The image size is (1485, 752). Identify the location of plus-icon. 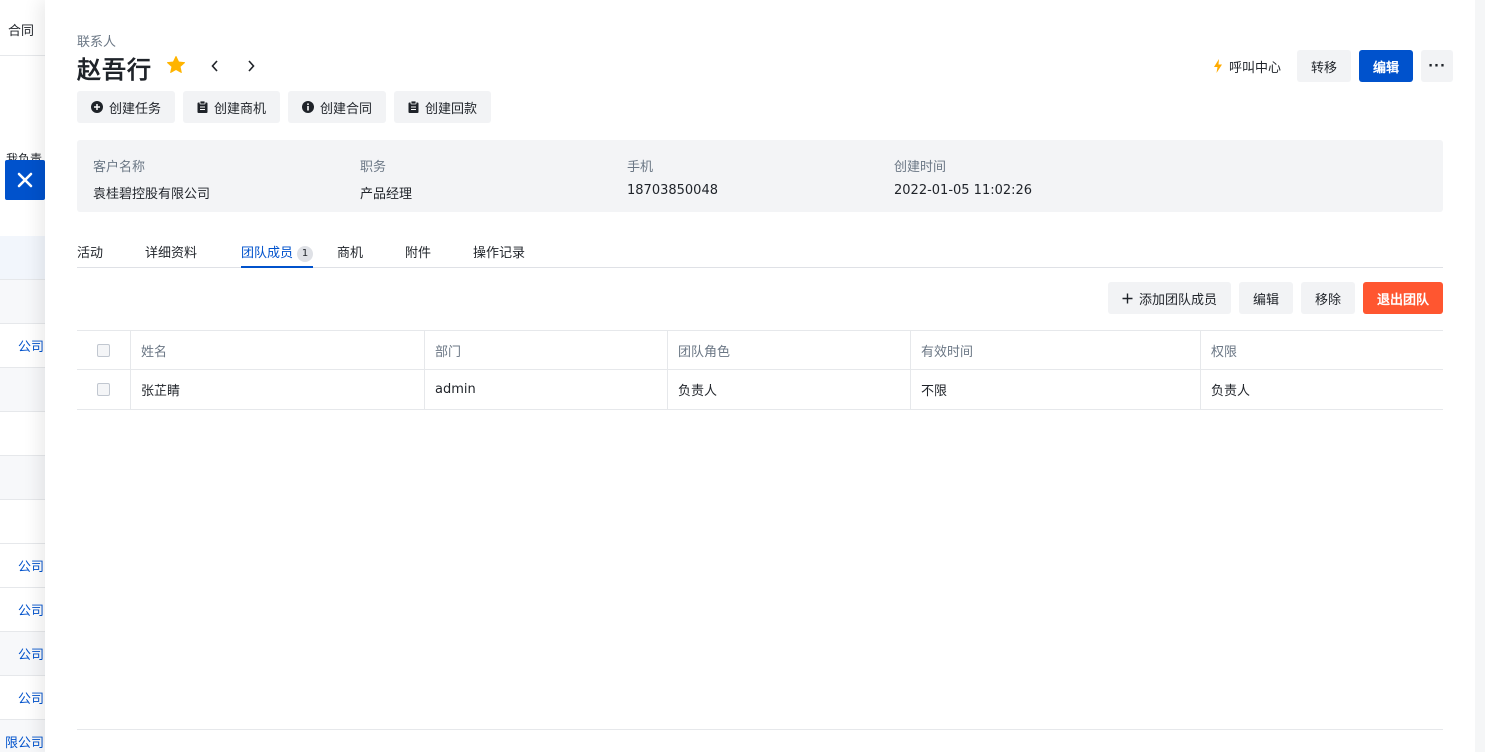
(1127, 298).